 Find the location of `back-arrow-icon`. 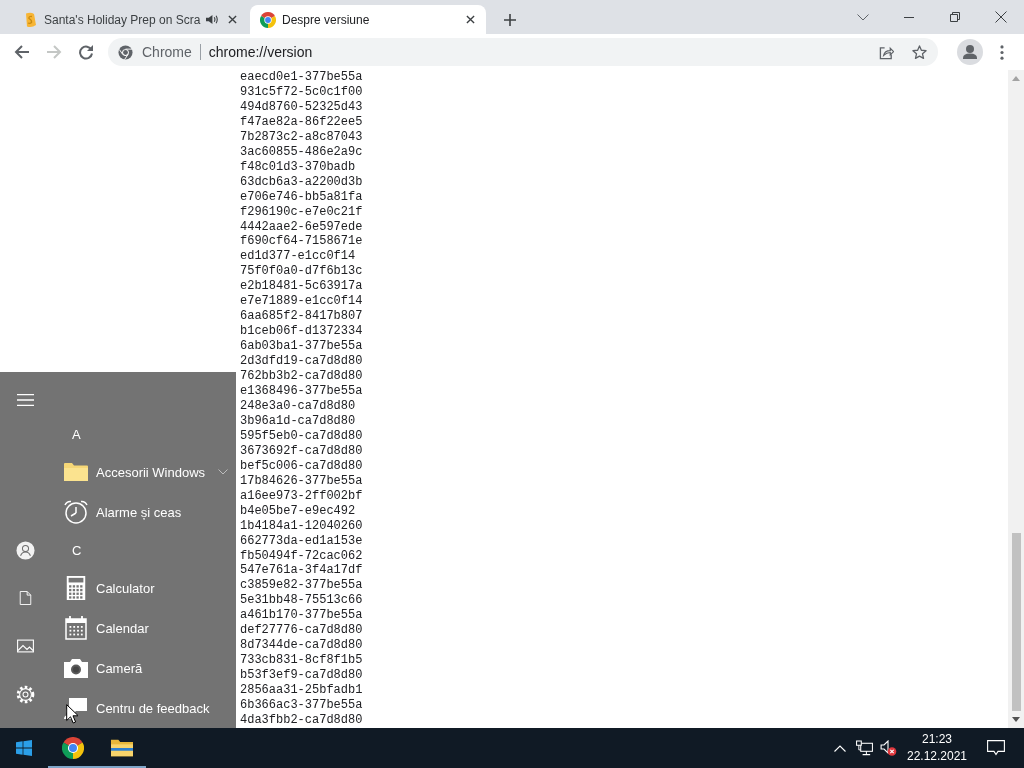

back-arrow-icon is located at coordinates (22, 52).